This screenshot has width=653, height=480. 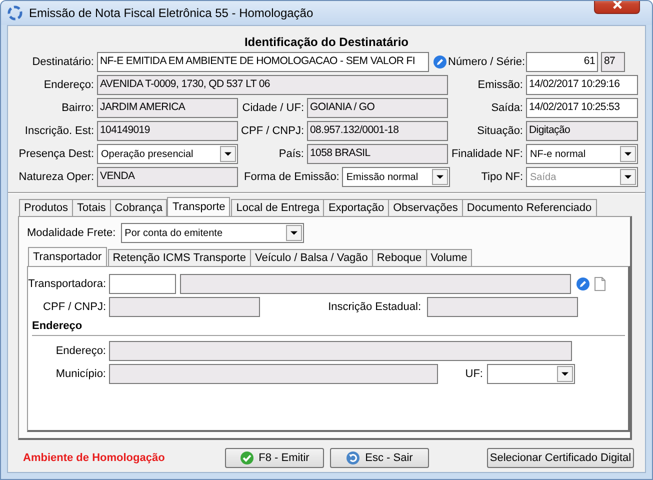 What do you see at coordinates (487, 62) in the screenshot?
I see `field-label: Número / Série:` at bounding box center [487, 62].